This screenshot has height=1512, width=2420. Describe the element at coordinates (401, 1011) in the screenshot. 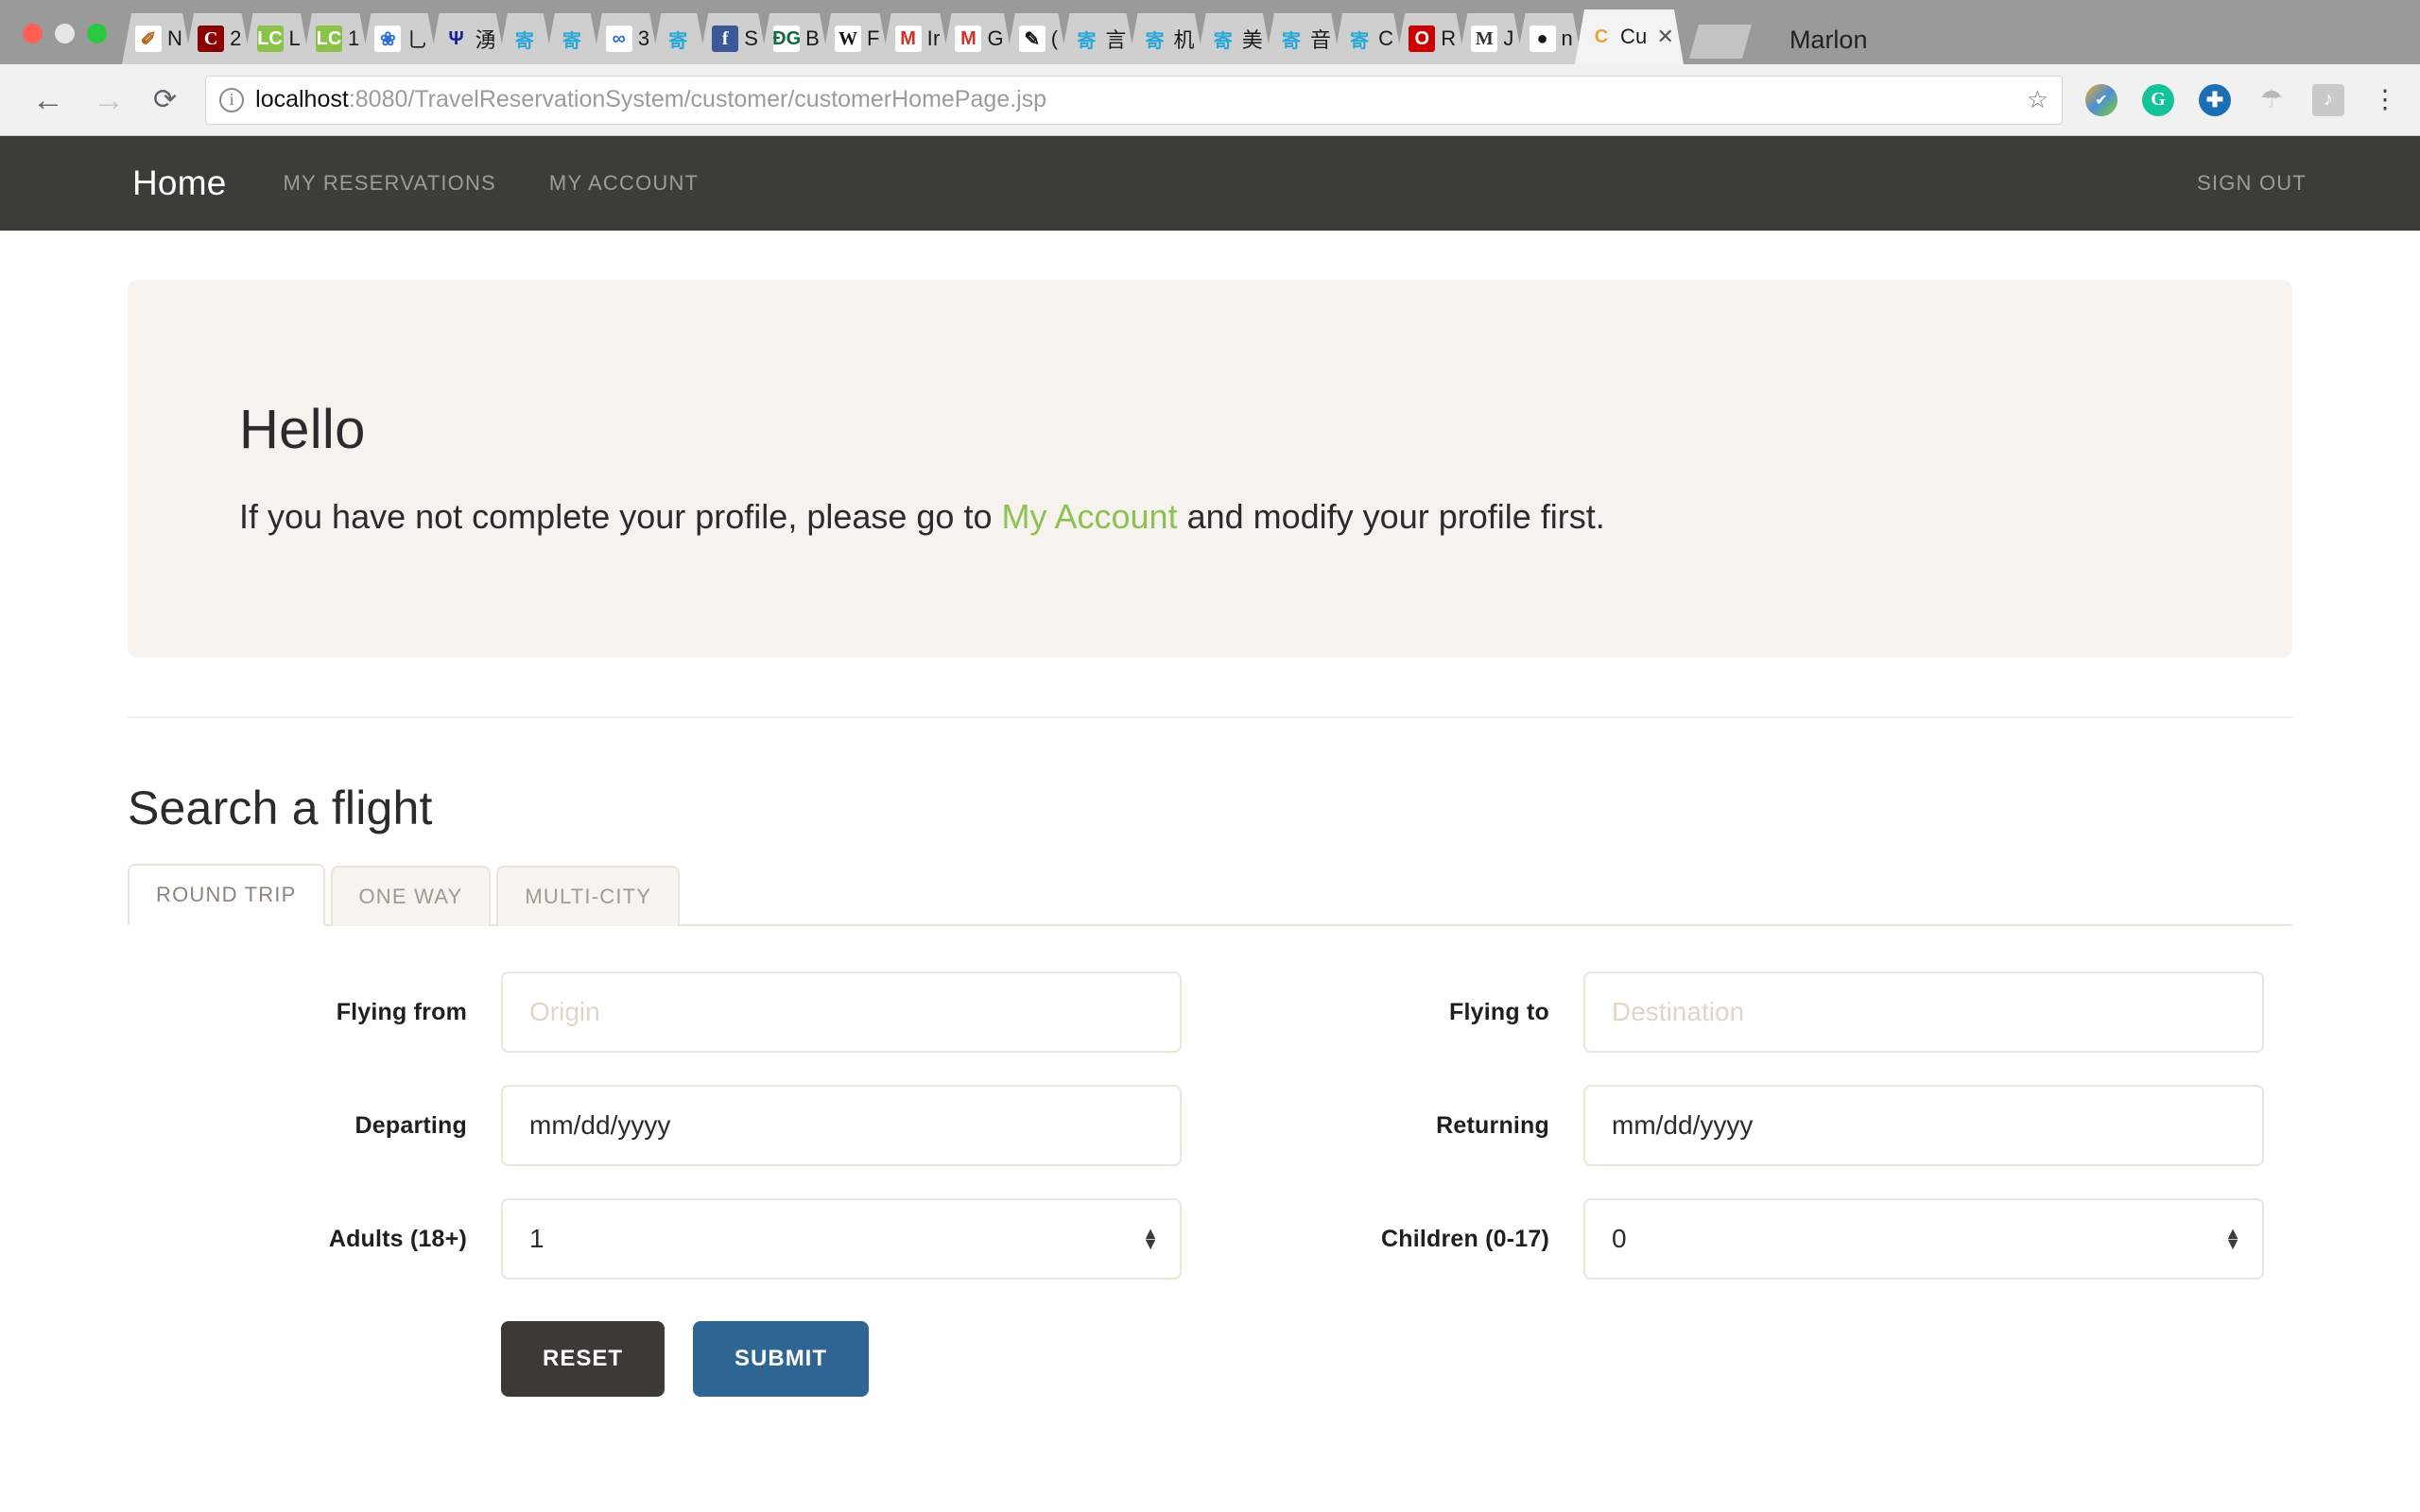

I see `label-flying-from: Flying from` at that location.